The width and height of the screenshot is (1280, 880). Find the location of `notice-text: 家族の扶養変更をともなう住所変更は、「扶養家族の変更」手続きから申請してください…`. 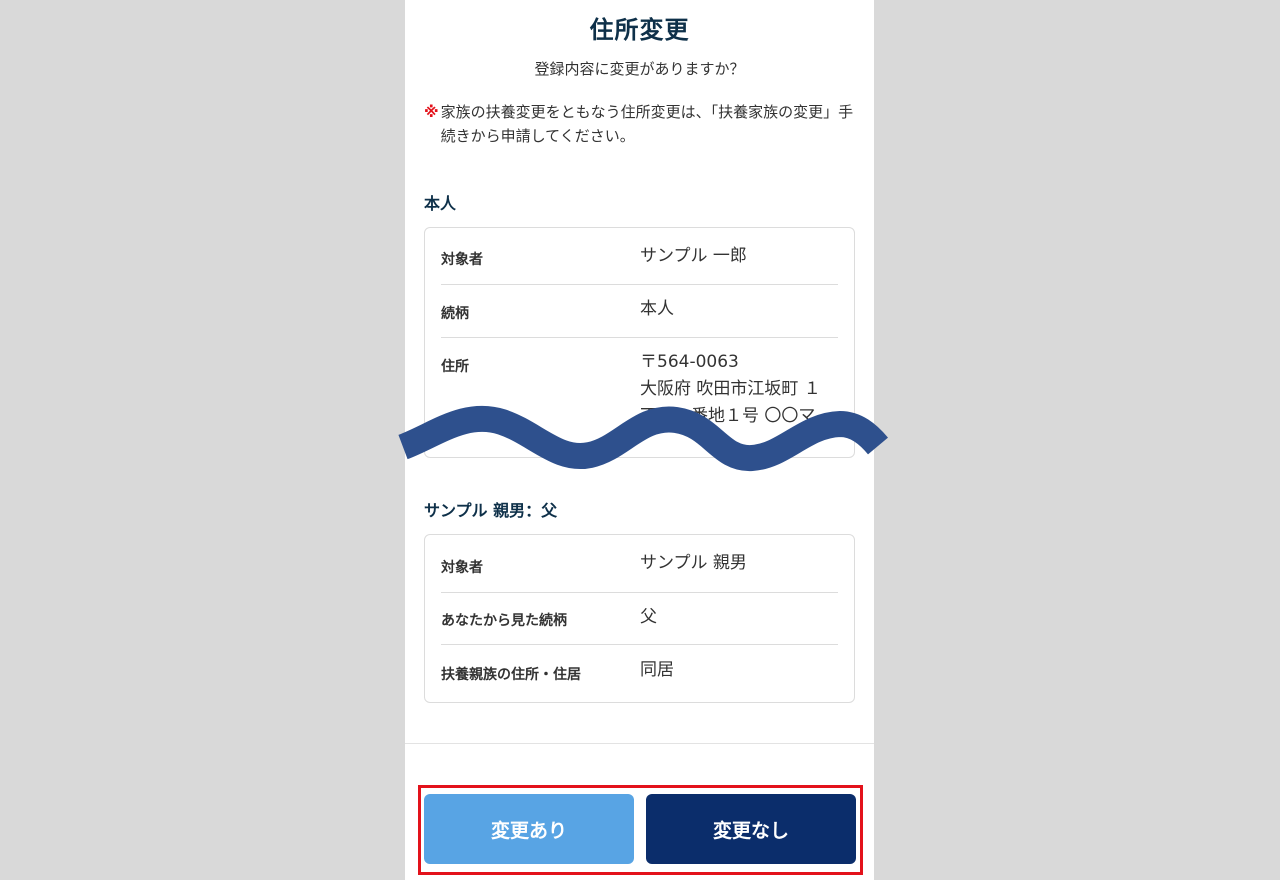

notice-text: 家族の扶養変更をともなう住所変更は、「扶養家族の変更」手続きから申請してください… is located at coordinates (647, 124).